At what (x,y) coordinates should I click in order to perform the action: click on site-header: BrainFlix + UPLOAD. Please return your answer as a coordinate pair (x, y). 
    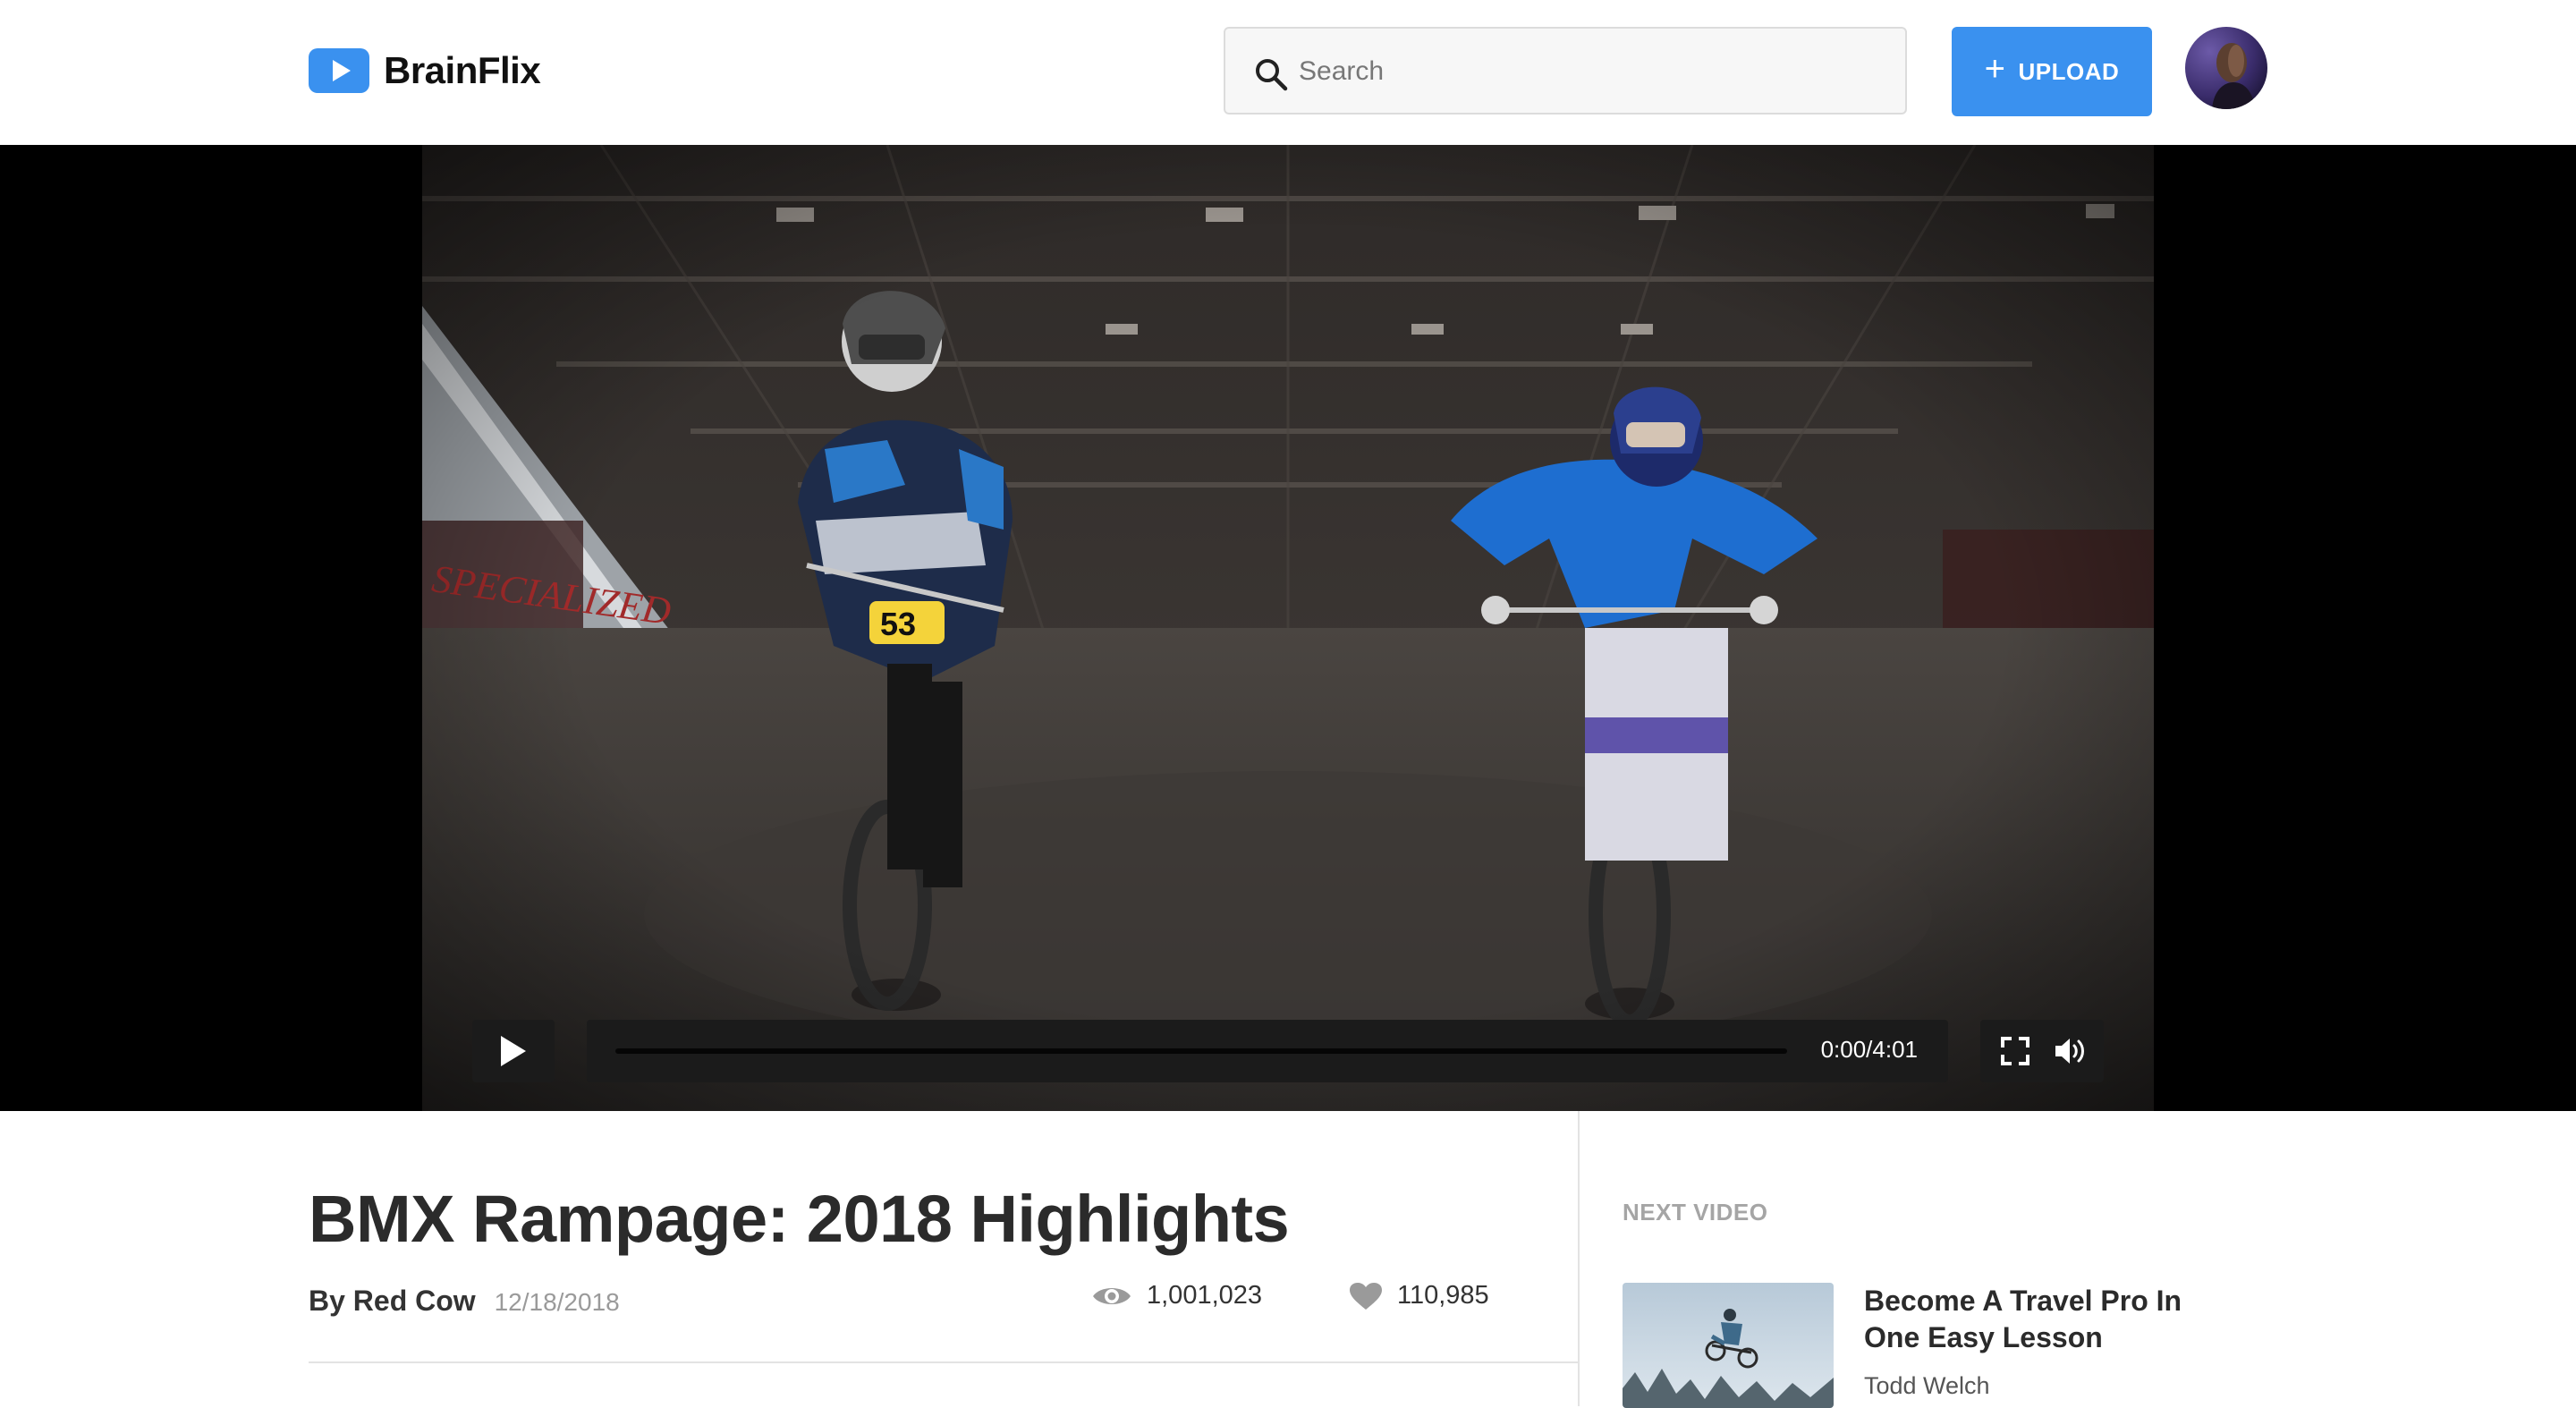
    Looking at the image, I should click on (1288, 73).